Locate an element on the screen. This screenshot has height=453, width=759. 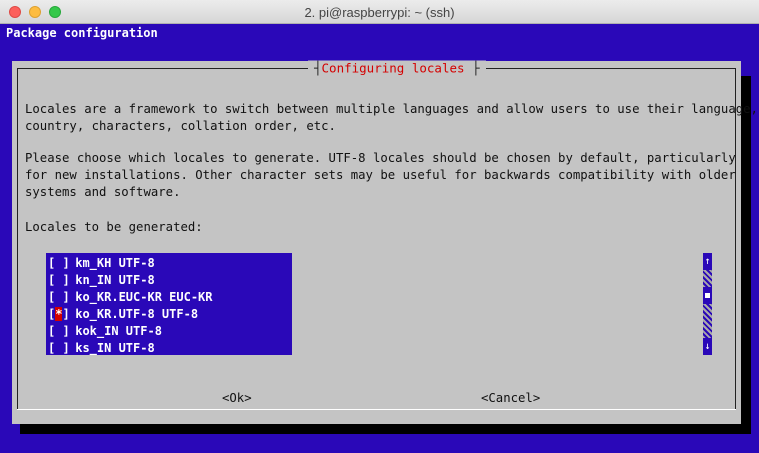
locale-label: ko_KR.UTF-8 UTF-8 is located at coordinates (137, 314).